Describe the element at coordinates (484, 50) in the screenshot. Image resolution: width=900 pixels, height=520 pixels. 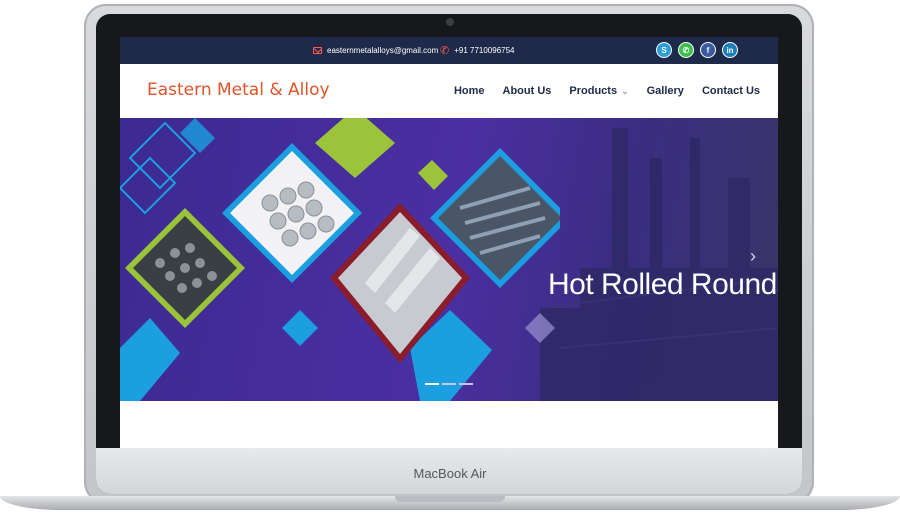
I see `phone-text: +91 7710096754` at that location.